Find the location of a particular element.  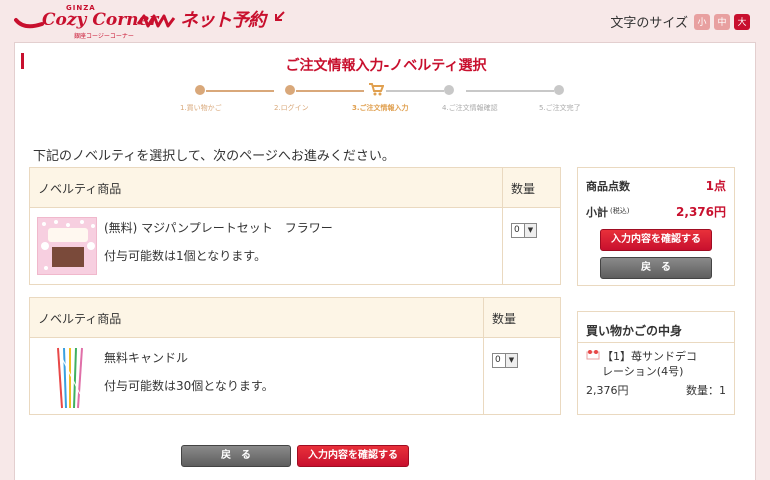

cozy-corner-logo: GINZA Cozy Corner 銀座コージーコーナー is located at coordinates (86, 22).